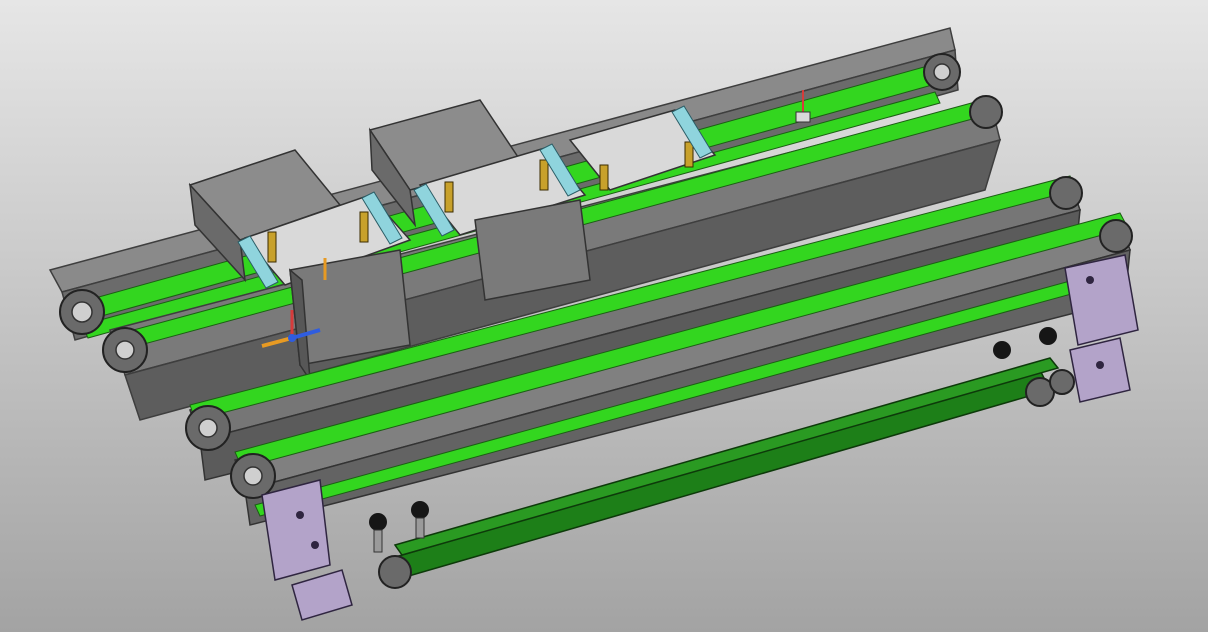  Describe the element at coordinates (1101, 328) in the screenshot. I see `bracket-right` at that location.